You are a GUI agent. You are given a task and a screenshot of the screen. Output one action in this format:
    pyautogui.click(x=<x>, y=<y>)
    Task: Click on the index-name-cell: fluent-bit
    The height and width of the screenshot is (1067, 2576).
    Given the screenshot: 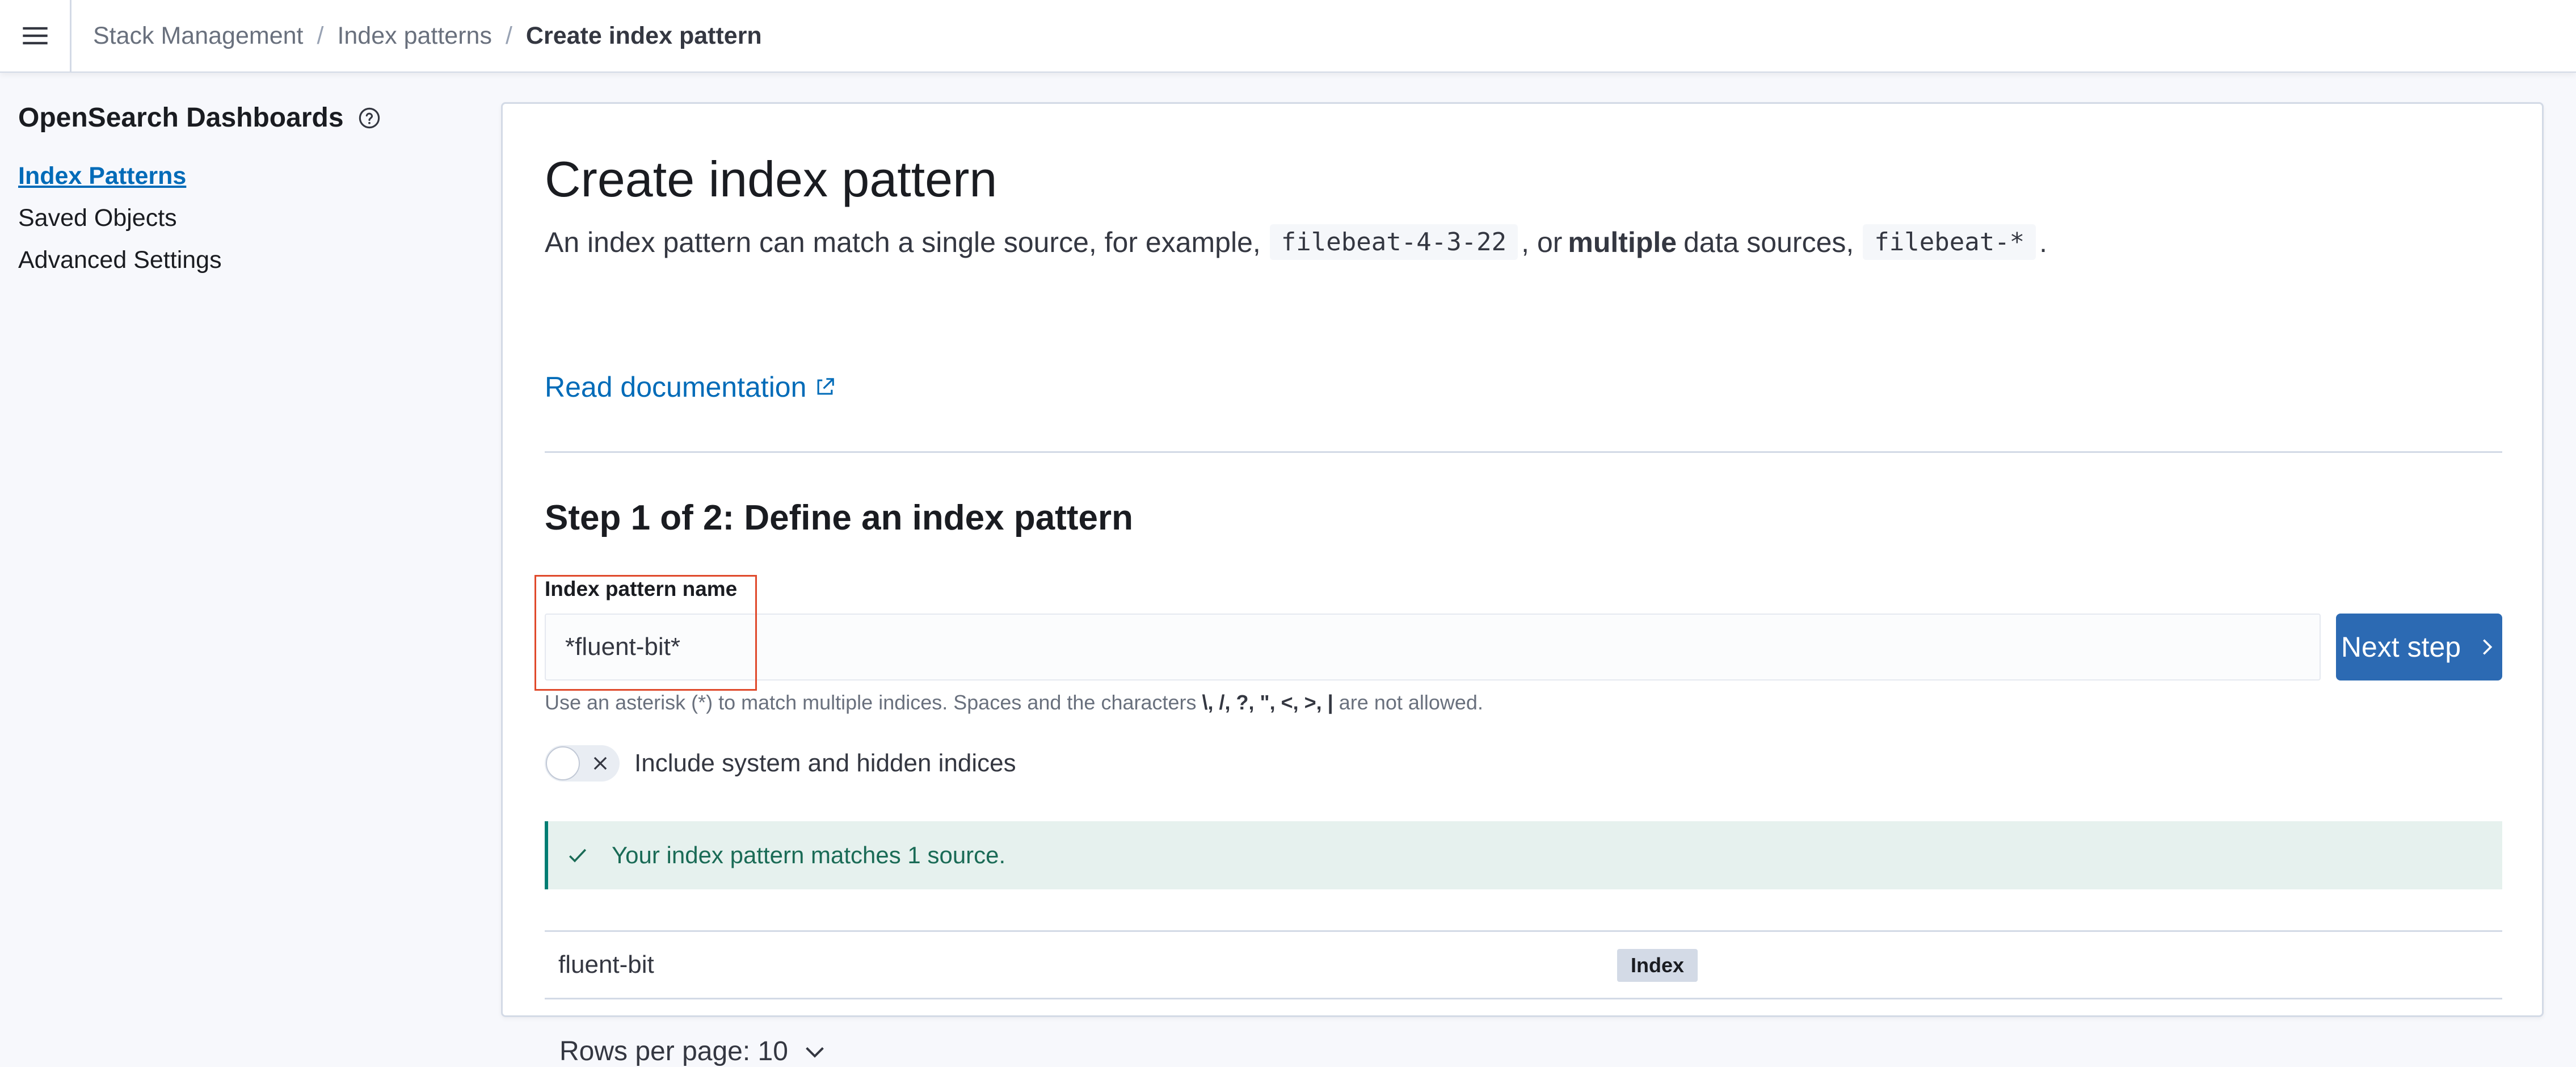 What is the action you would take?
    pyautogui.click(x=606, y=964)
    